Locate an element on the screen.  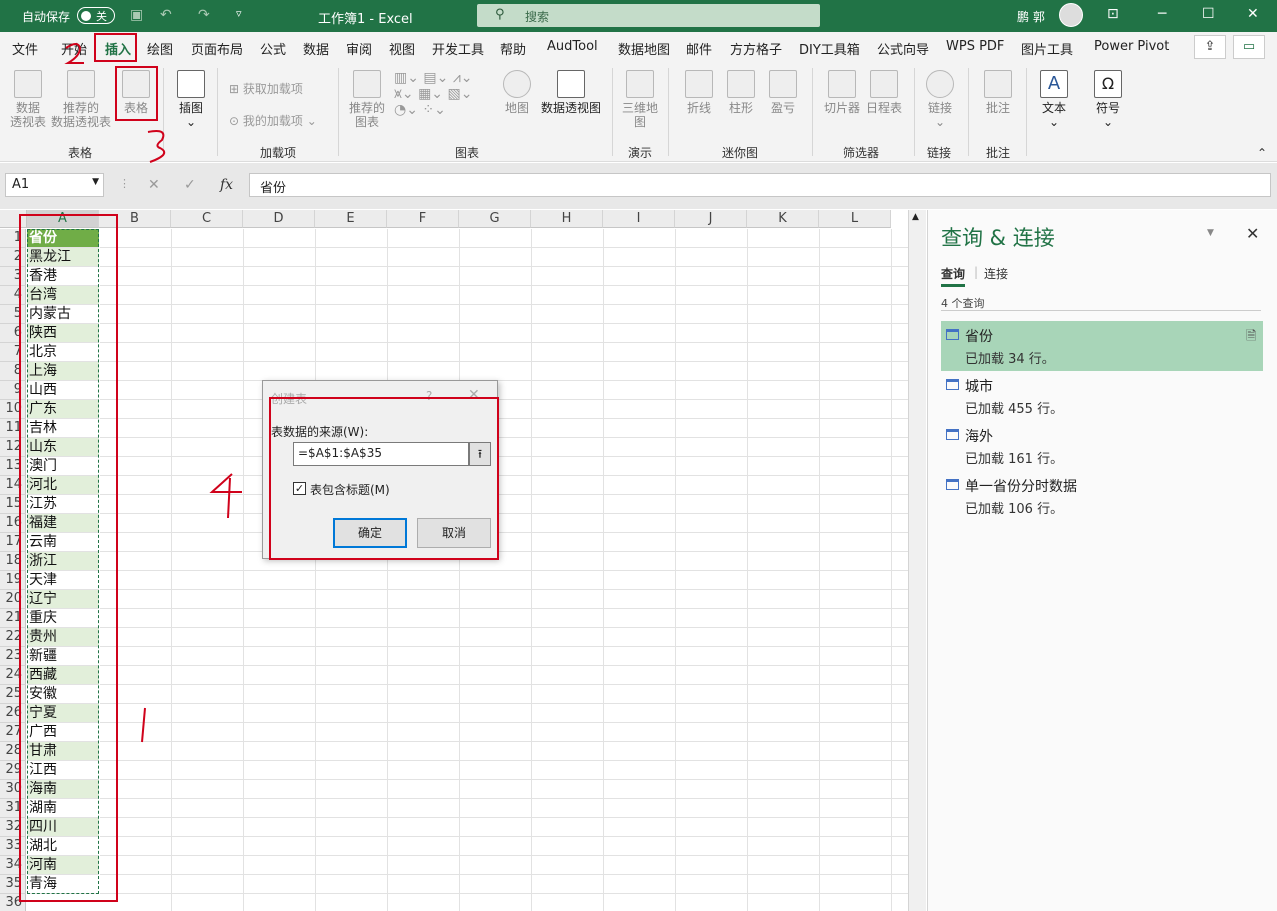
row-header: 2 is located at coordinates (13, 257).